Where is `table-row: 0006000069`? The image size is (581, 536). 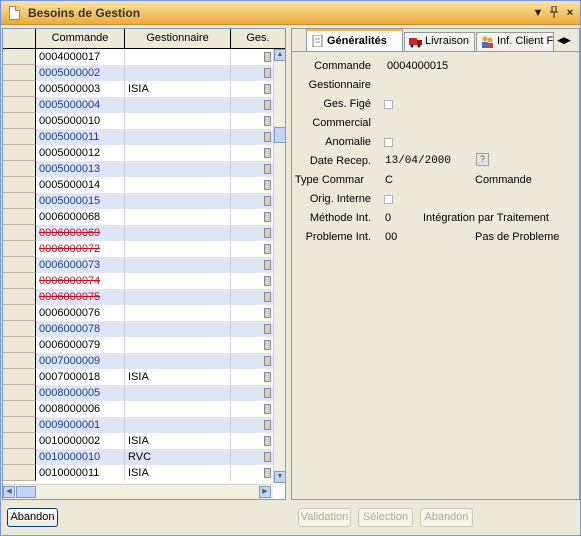
table-row: 0006000069 is located at coordinates (138, 233).